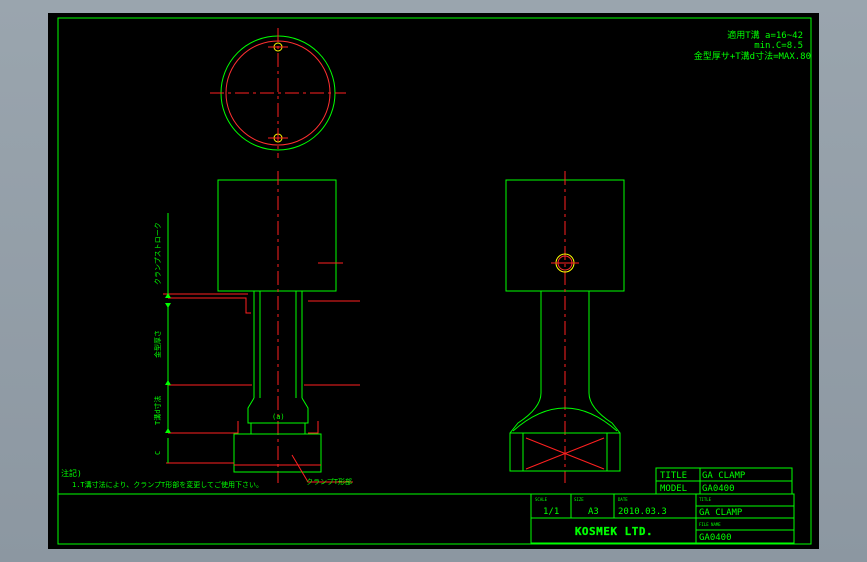  I want to click on tb-size-value: A3, so click(593, 512).